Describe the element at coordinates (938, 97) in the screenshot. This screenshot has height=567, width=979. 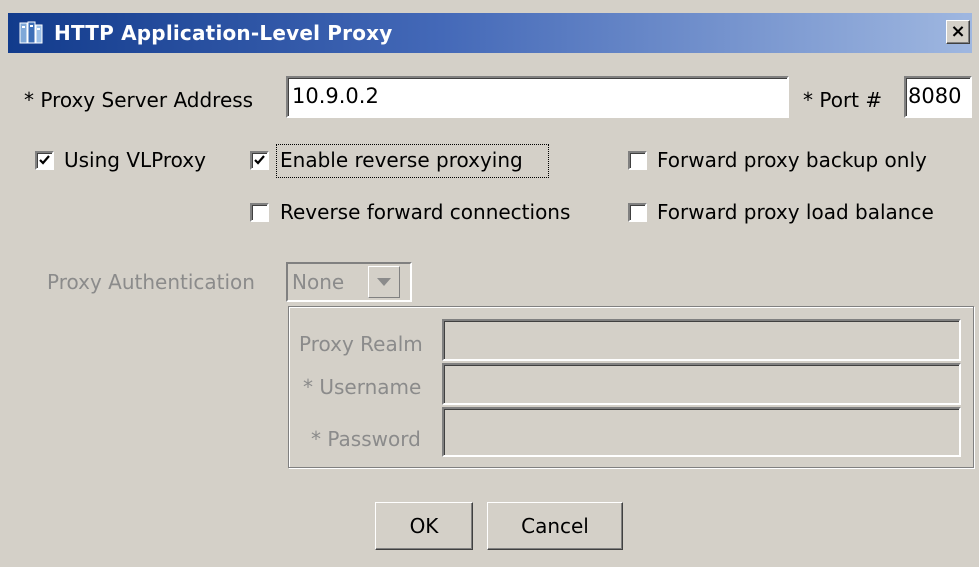
I see `port-input: 8080` at that location.